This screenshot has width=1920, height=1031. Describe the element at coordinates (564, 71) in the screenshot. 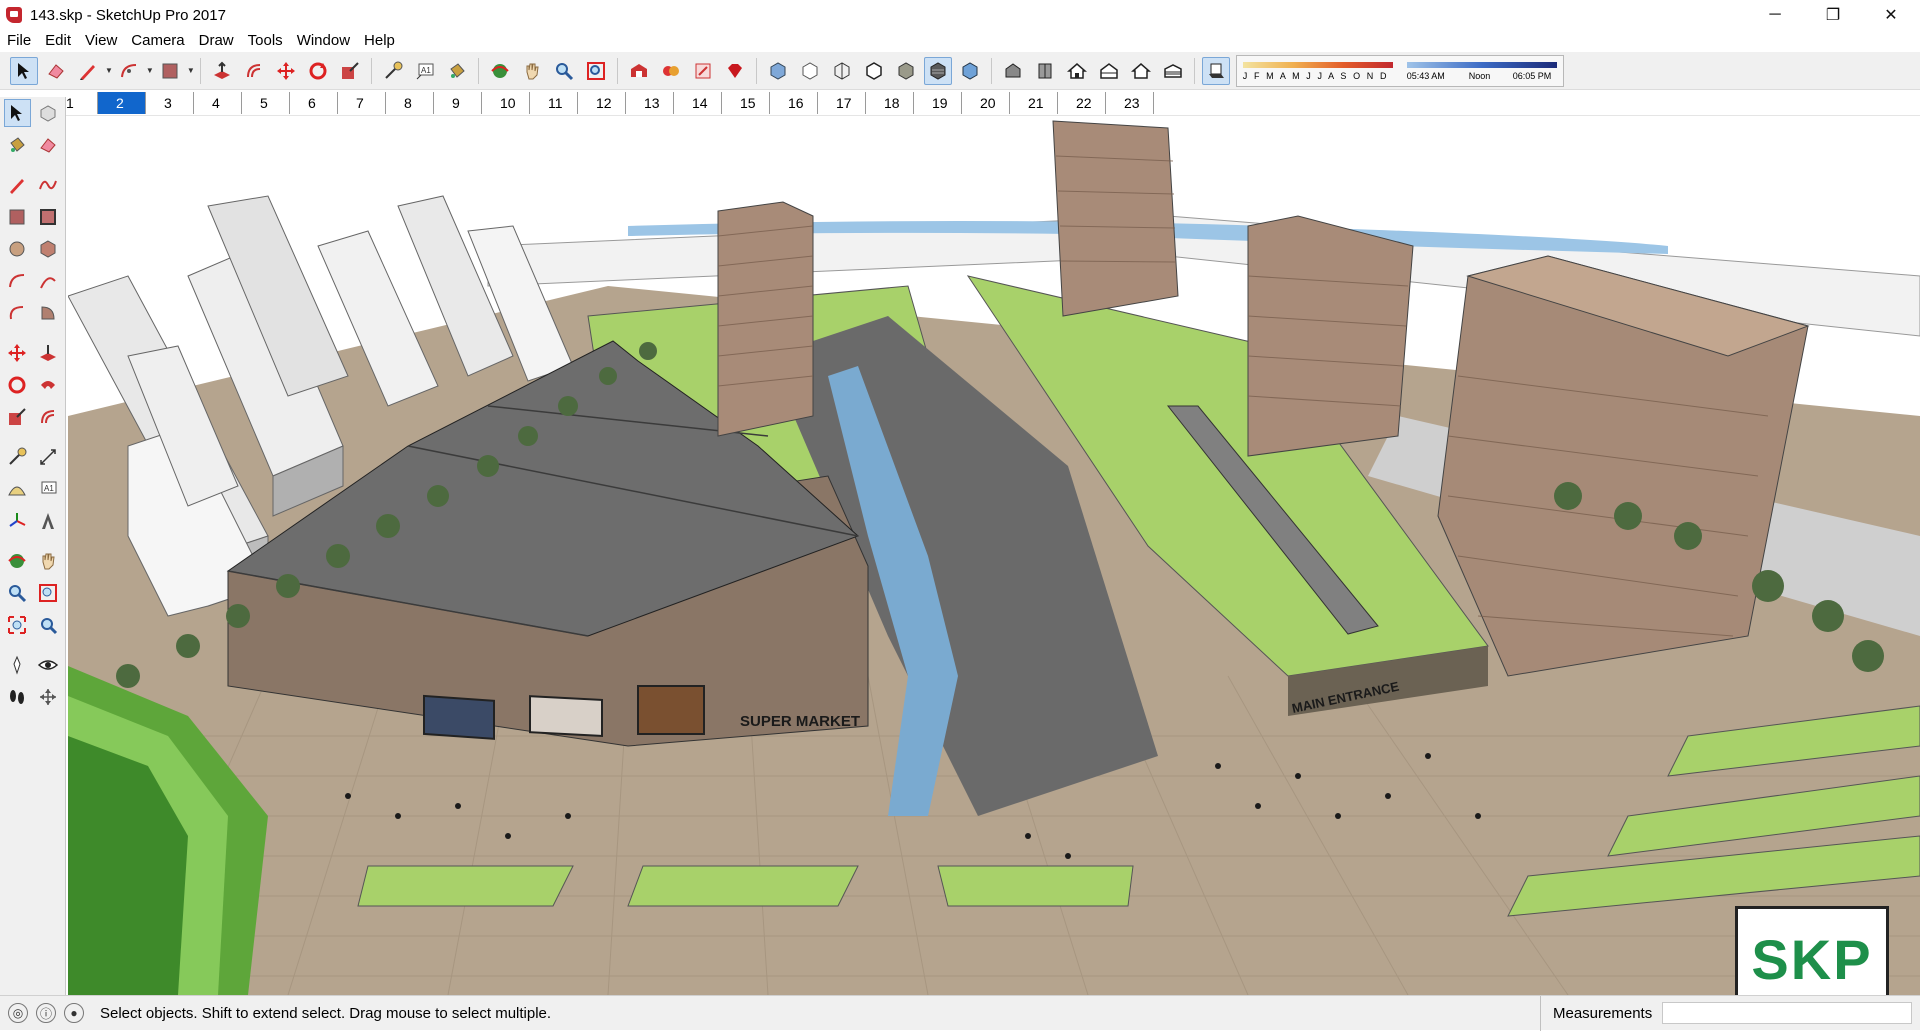

I see `zoom-button` at that location.